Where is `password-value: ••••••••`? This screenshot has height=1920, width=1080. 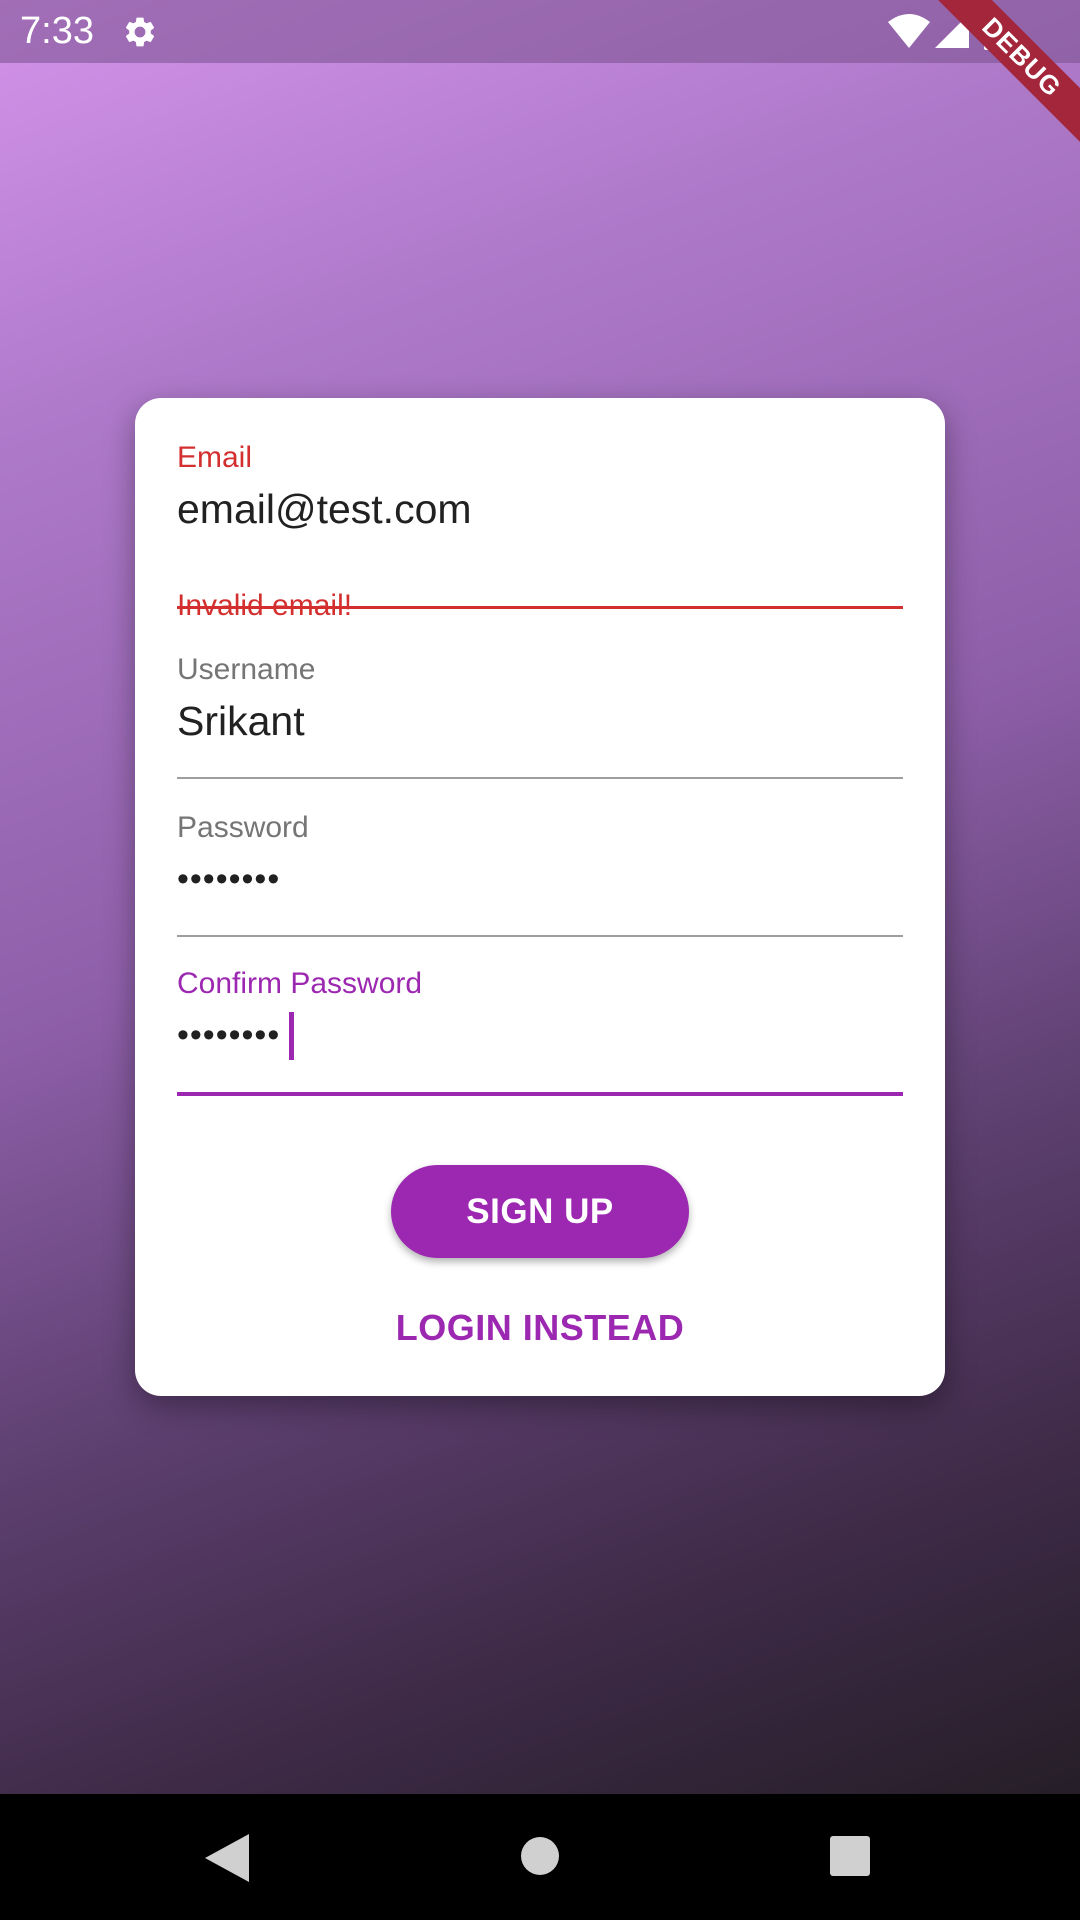 password-value: •••••••• is located at coordinates (229, 879).